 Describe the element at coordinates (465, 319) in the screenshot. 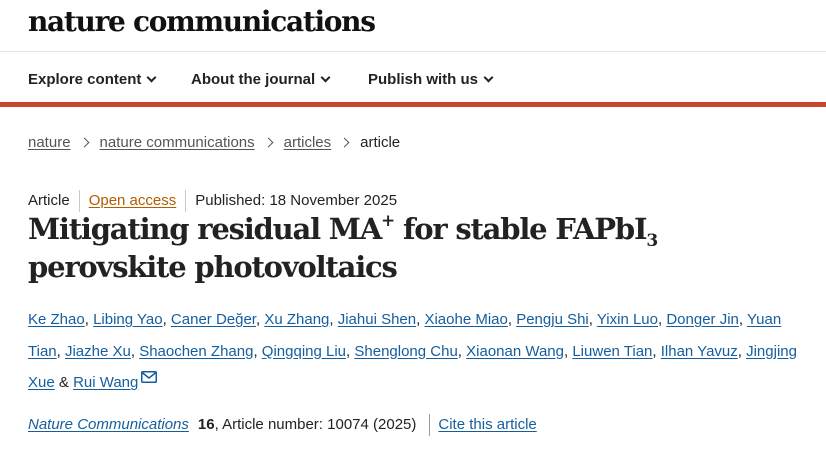

I see `author-link: Xiaohe Miao` at that location.